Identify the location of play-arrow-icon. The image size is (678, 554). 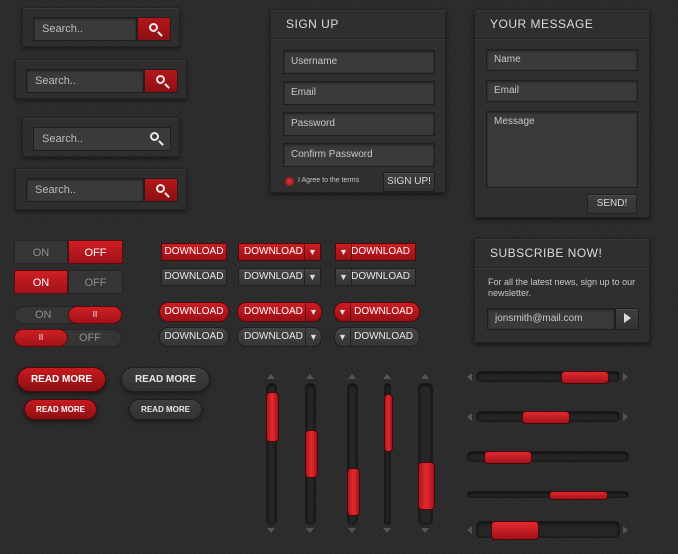
(627, 318).